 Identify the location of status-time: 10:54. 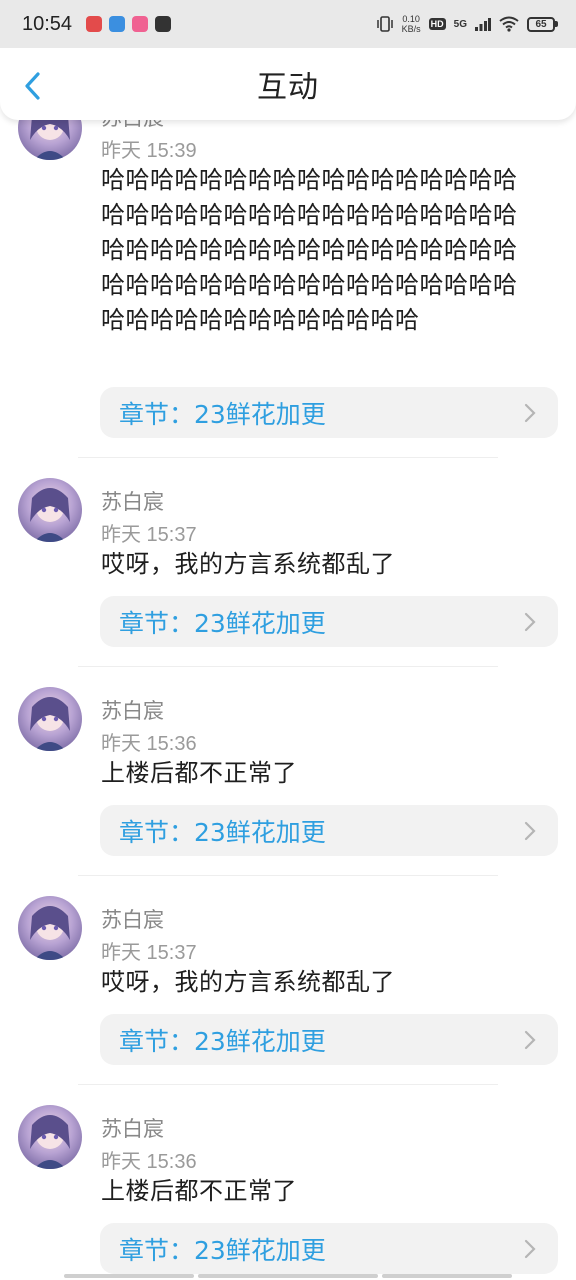
(47, 23).